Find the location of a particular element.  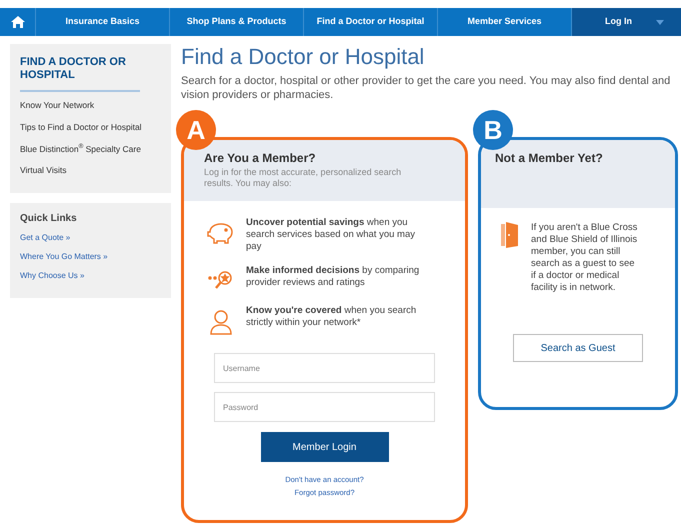

username-field: Username is located at coordinates (324, 368).